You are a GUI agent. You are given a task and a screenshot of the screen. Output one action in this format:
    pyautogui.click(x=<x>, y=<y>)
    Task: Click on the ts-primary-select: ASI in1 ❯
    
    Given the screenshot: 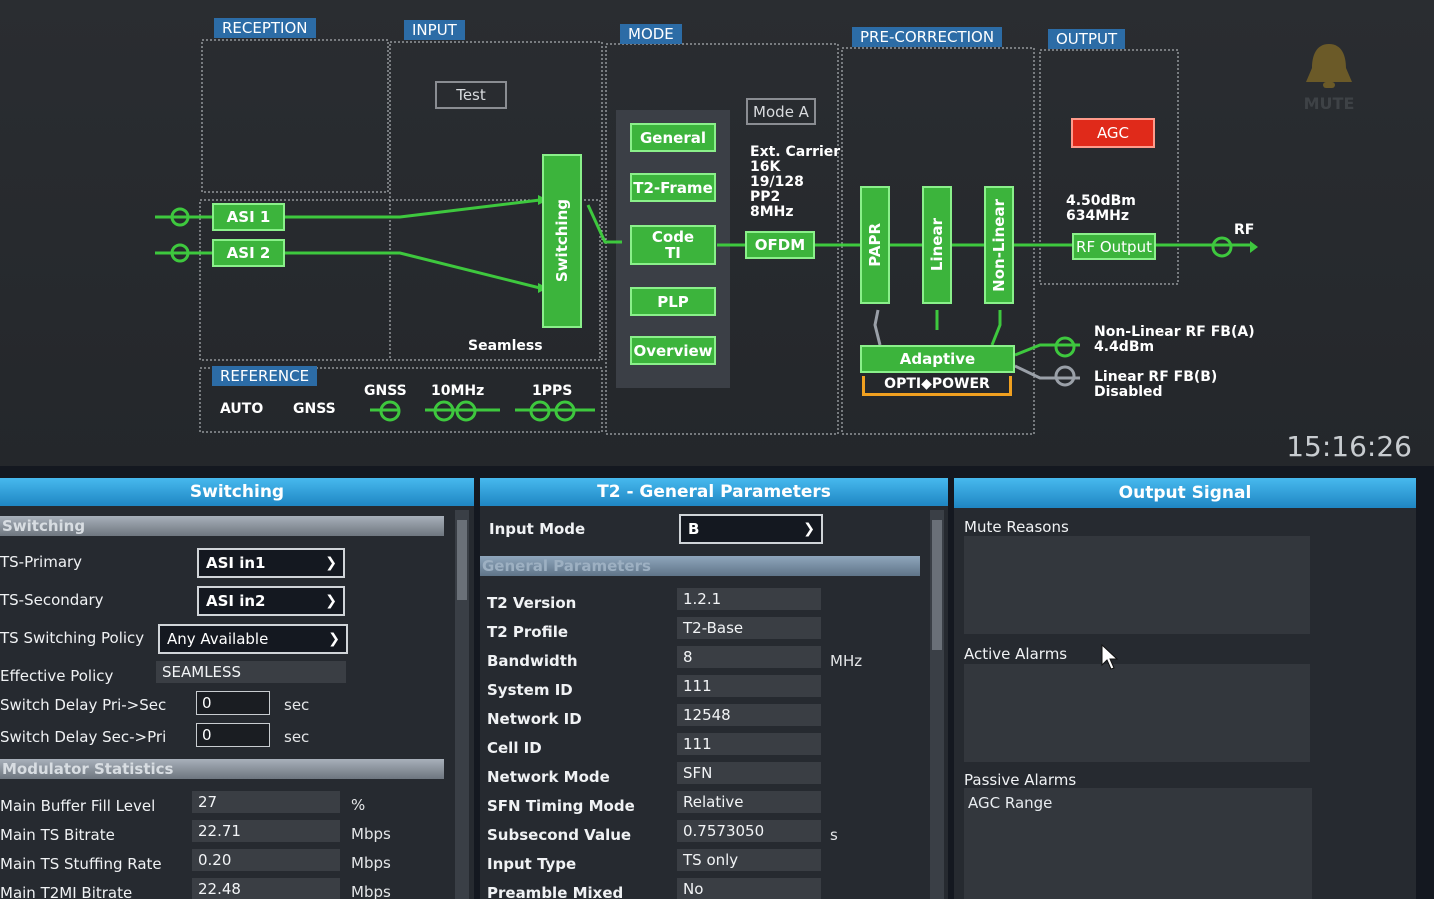 What is the action you would take?
    pyautogui.click(x=271, y=563)
    